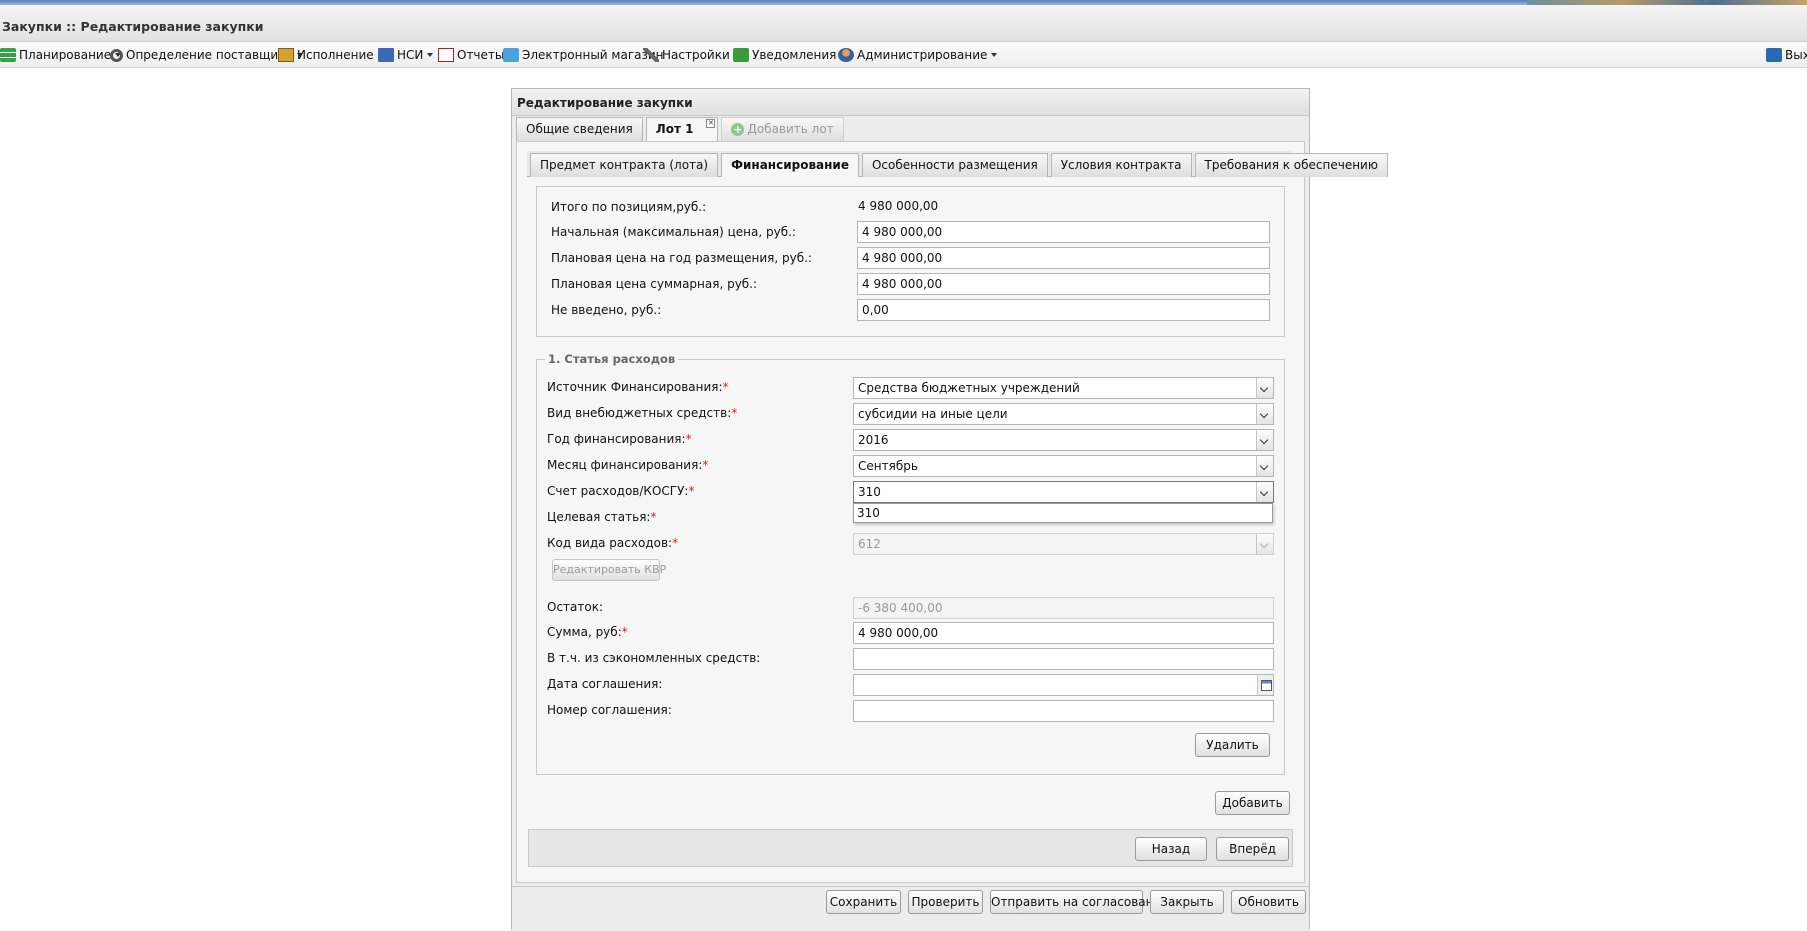 The height and width of the screenshot is (931, 1807). I want to click on menu-label: Отчеты, so click(481, 55).